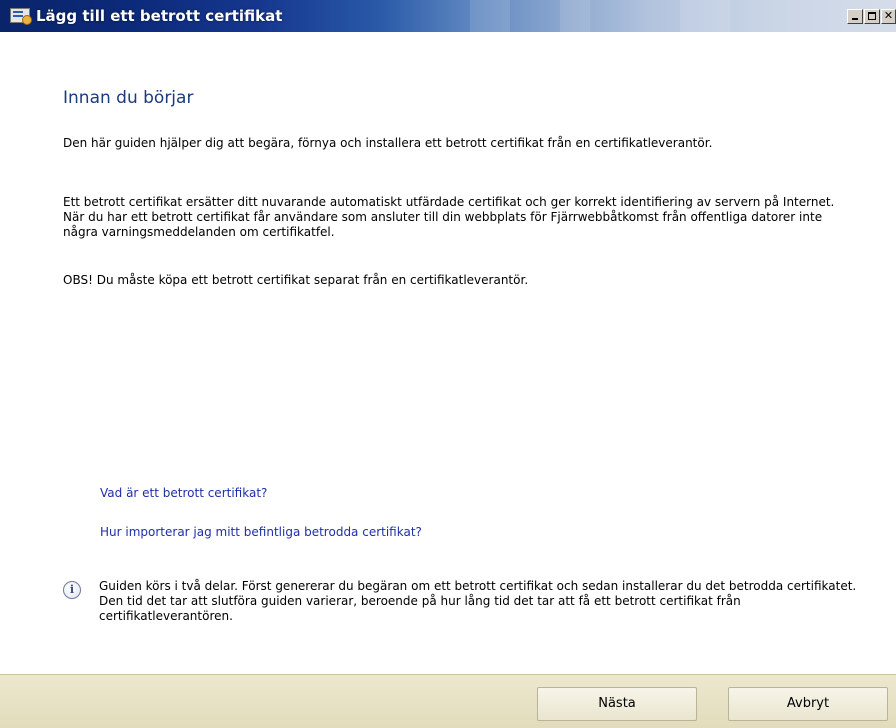 This screenshot has width=896, height=728. Describe the element at coordinates (855, 16) in the screenshot. I see `minimize-button` at that location.